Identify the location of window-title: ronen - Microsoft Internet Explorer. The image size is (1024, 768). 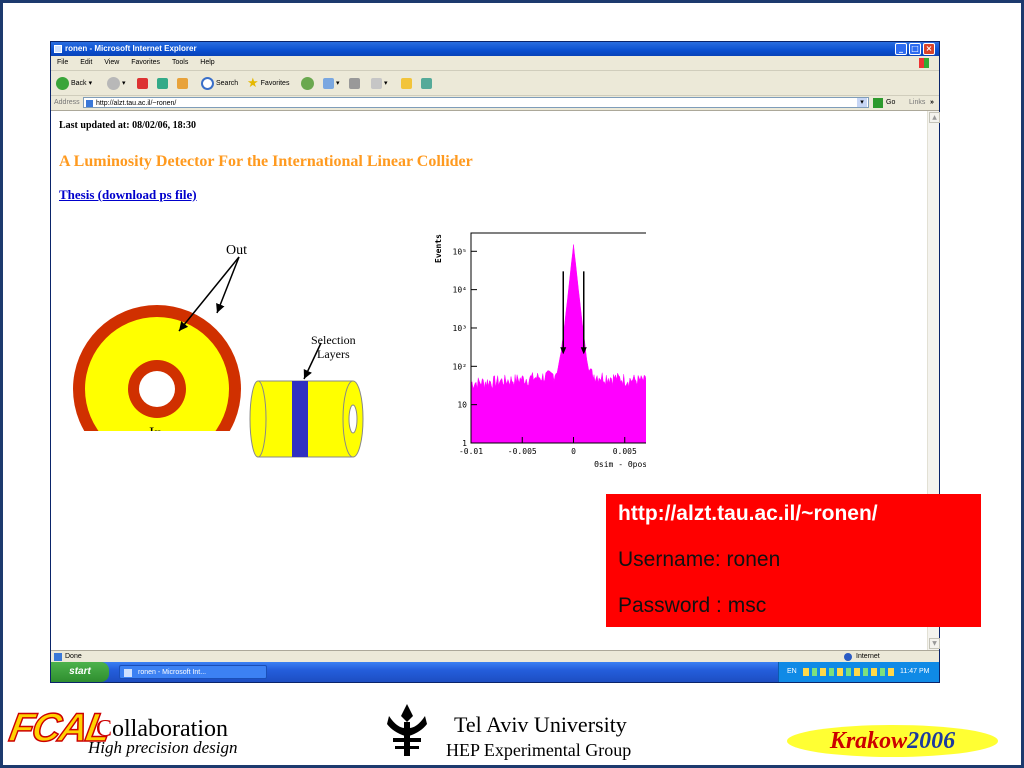
(131, 48).